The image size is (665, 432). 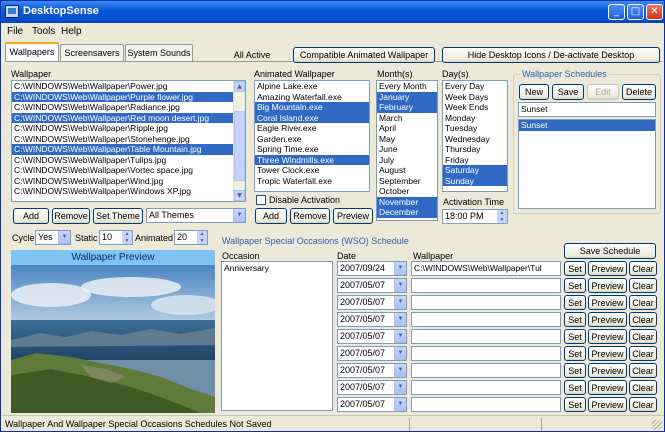 I want to click on compatible-wallpaper-button: Compatible Animated Wallpaper, so click(x=364, y=55).